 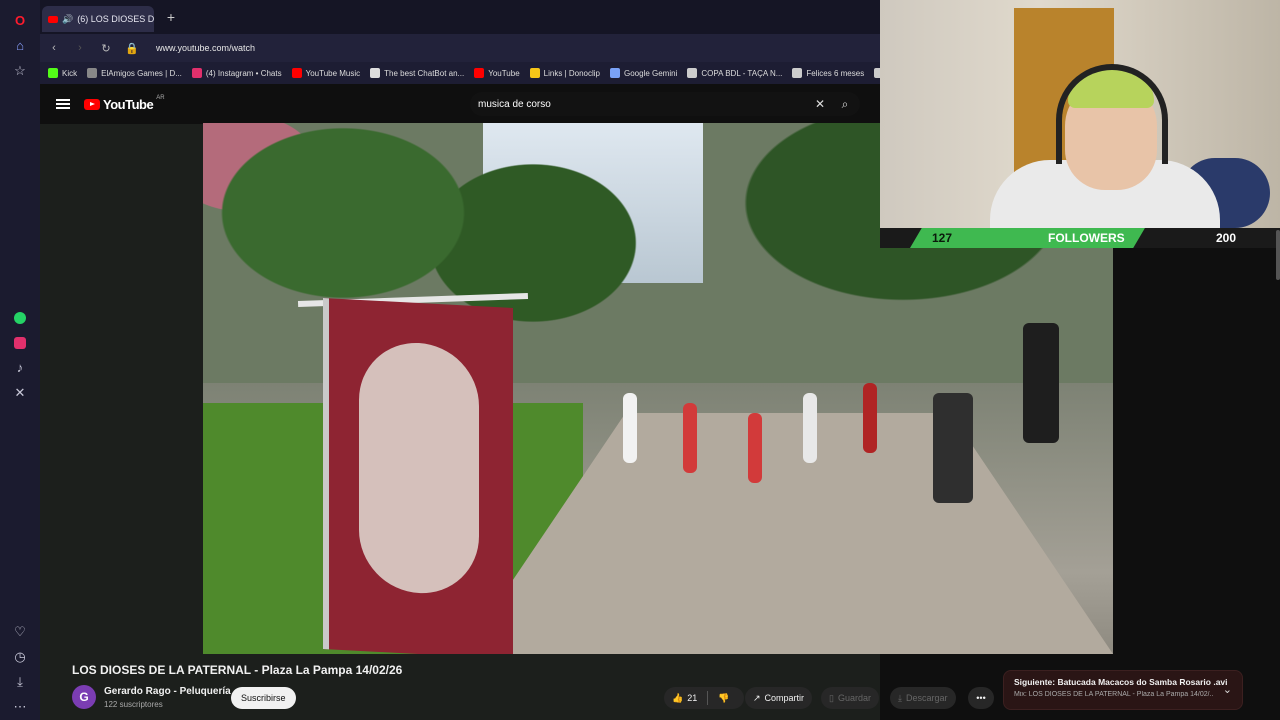 I want to click on webcam-overlay, so click(x=1080, y=114).